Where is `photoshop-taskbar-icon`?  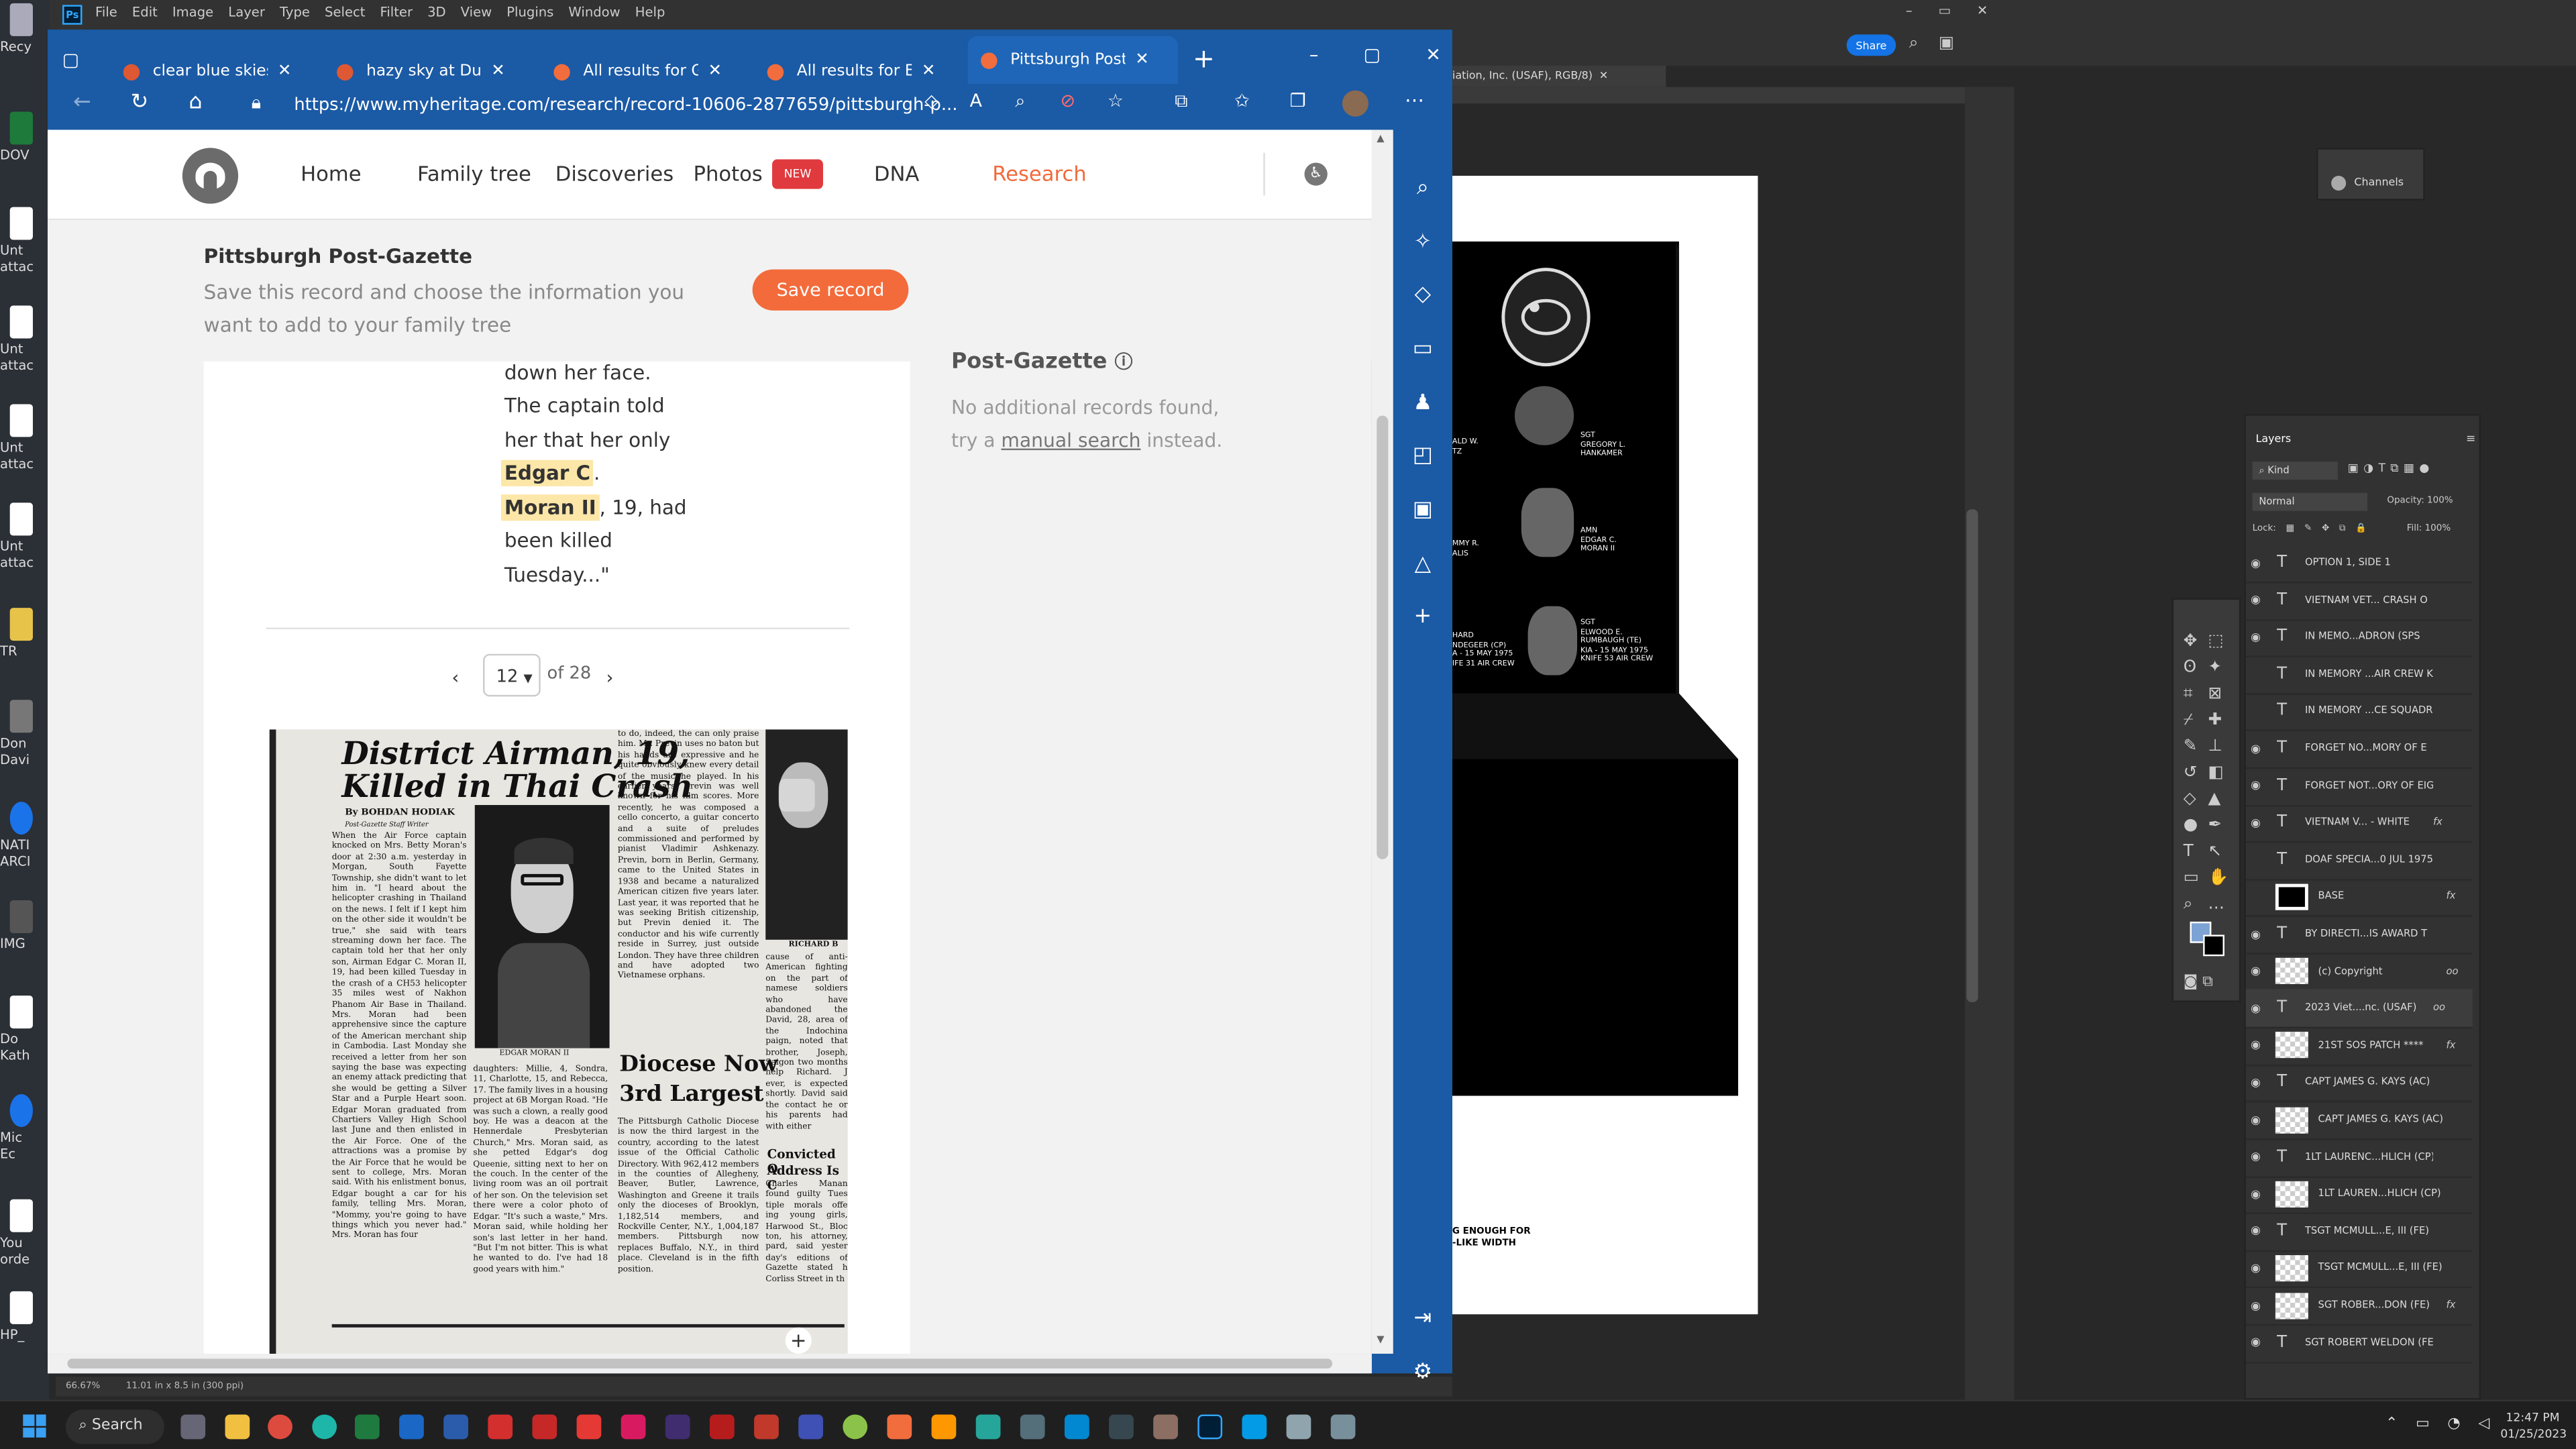
photoshop-taskbar-icon is located at coordinates (1210, 1427).